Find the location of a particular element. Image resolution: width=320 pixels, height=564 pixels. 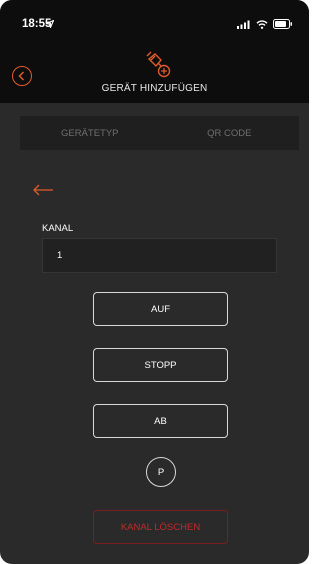

wifi-icon is located at coordinates (262, 24).